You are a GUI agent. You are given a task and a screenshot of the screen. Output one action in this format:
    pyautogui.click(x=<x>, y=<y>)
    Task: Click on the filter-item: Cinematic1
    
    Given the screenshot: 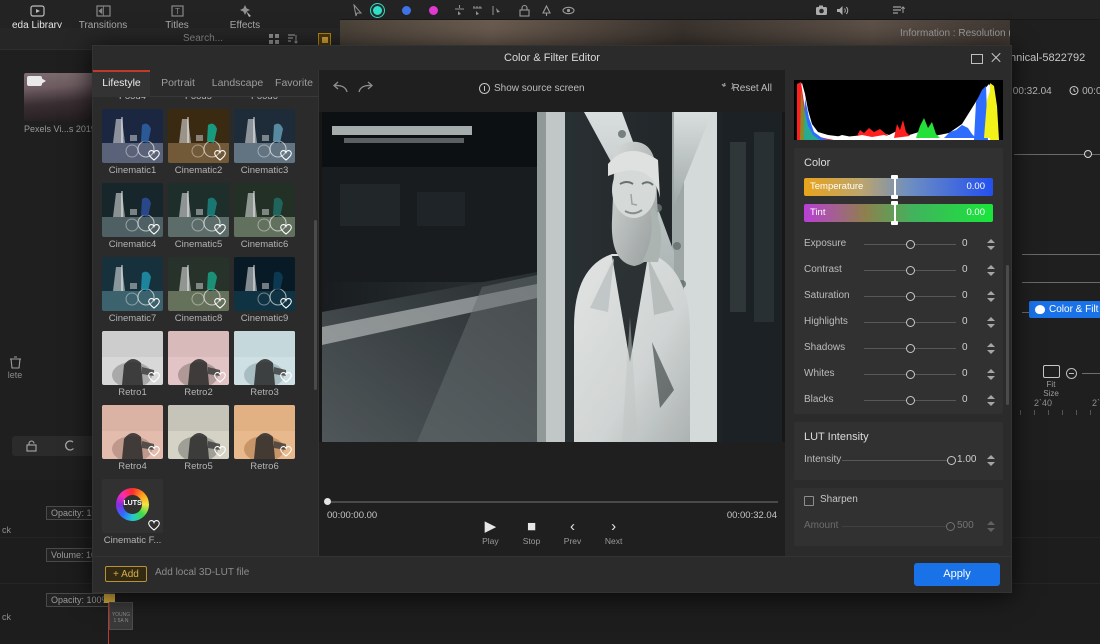 What is the action you would take?
    pyautogui.click(x=132, y=144)
    